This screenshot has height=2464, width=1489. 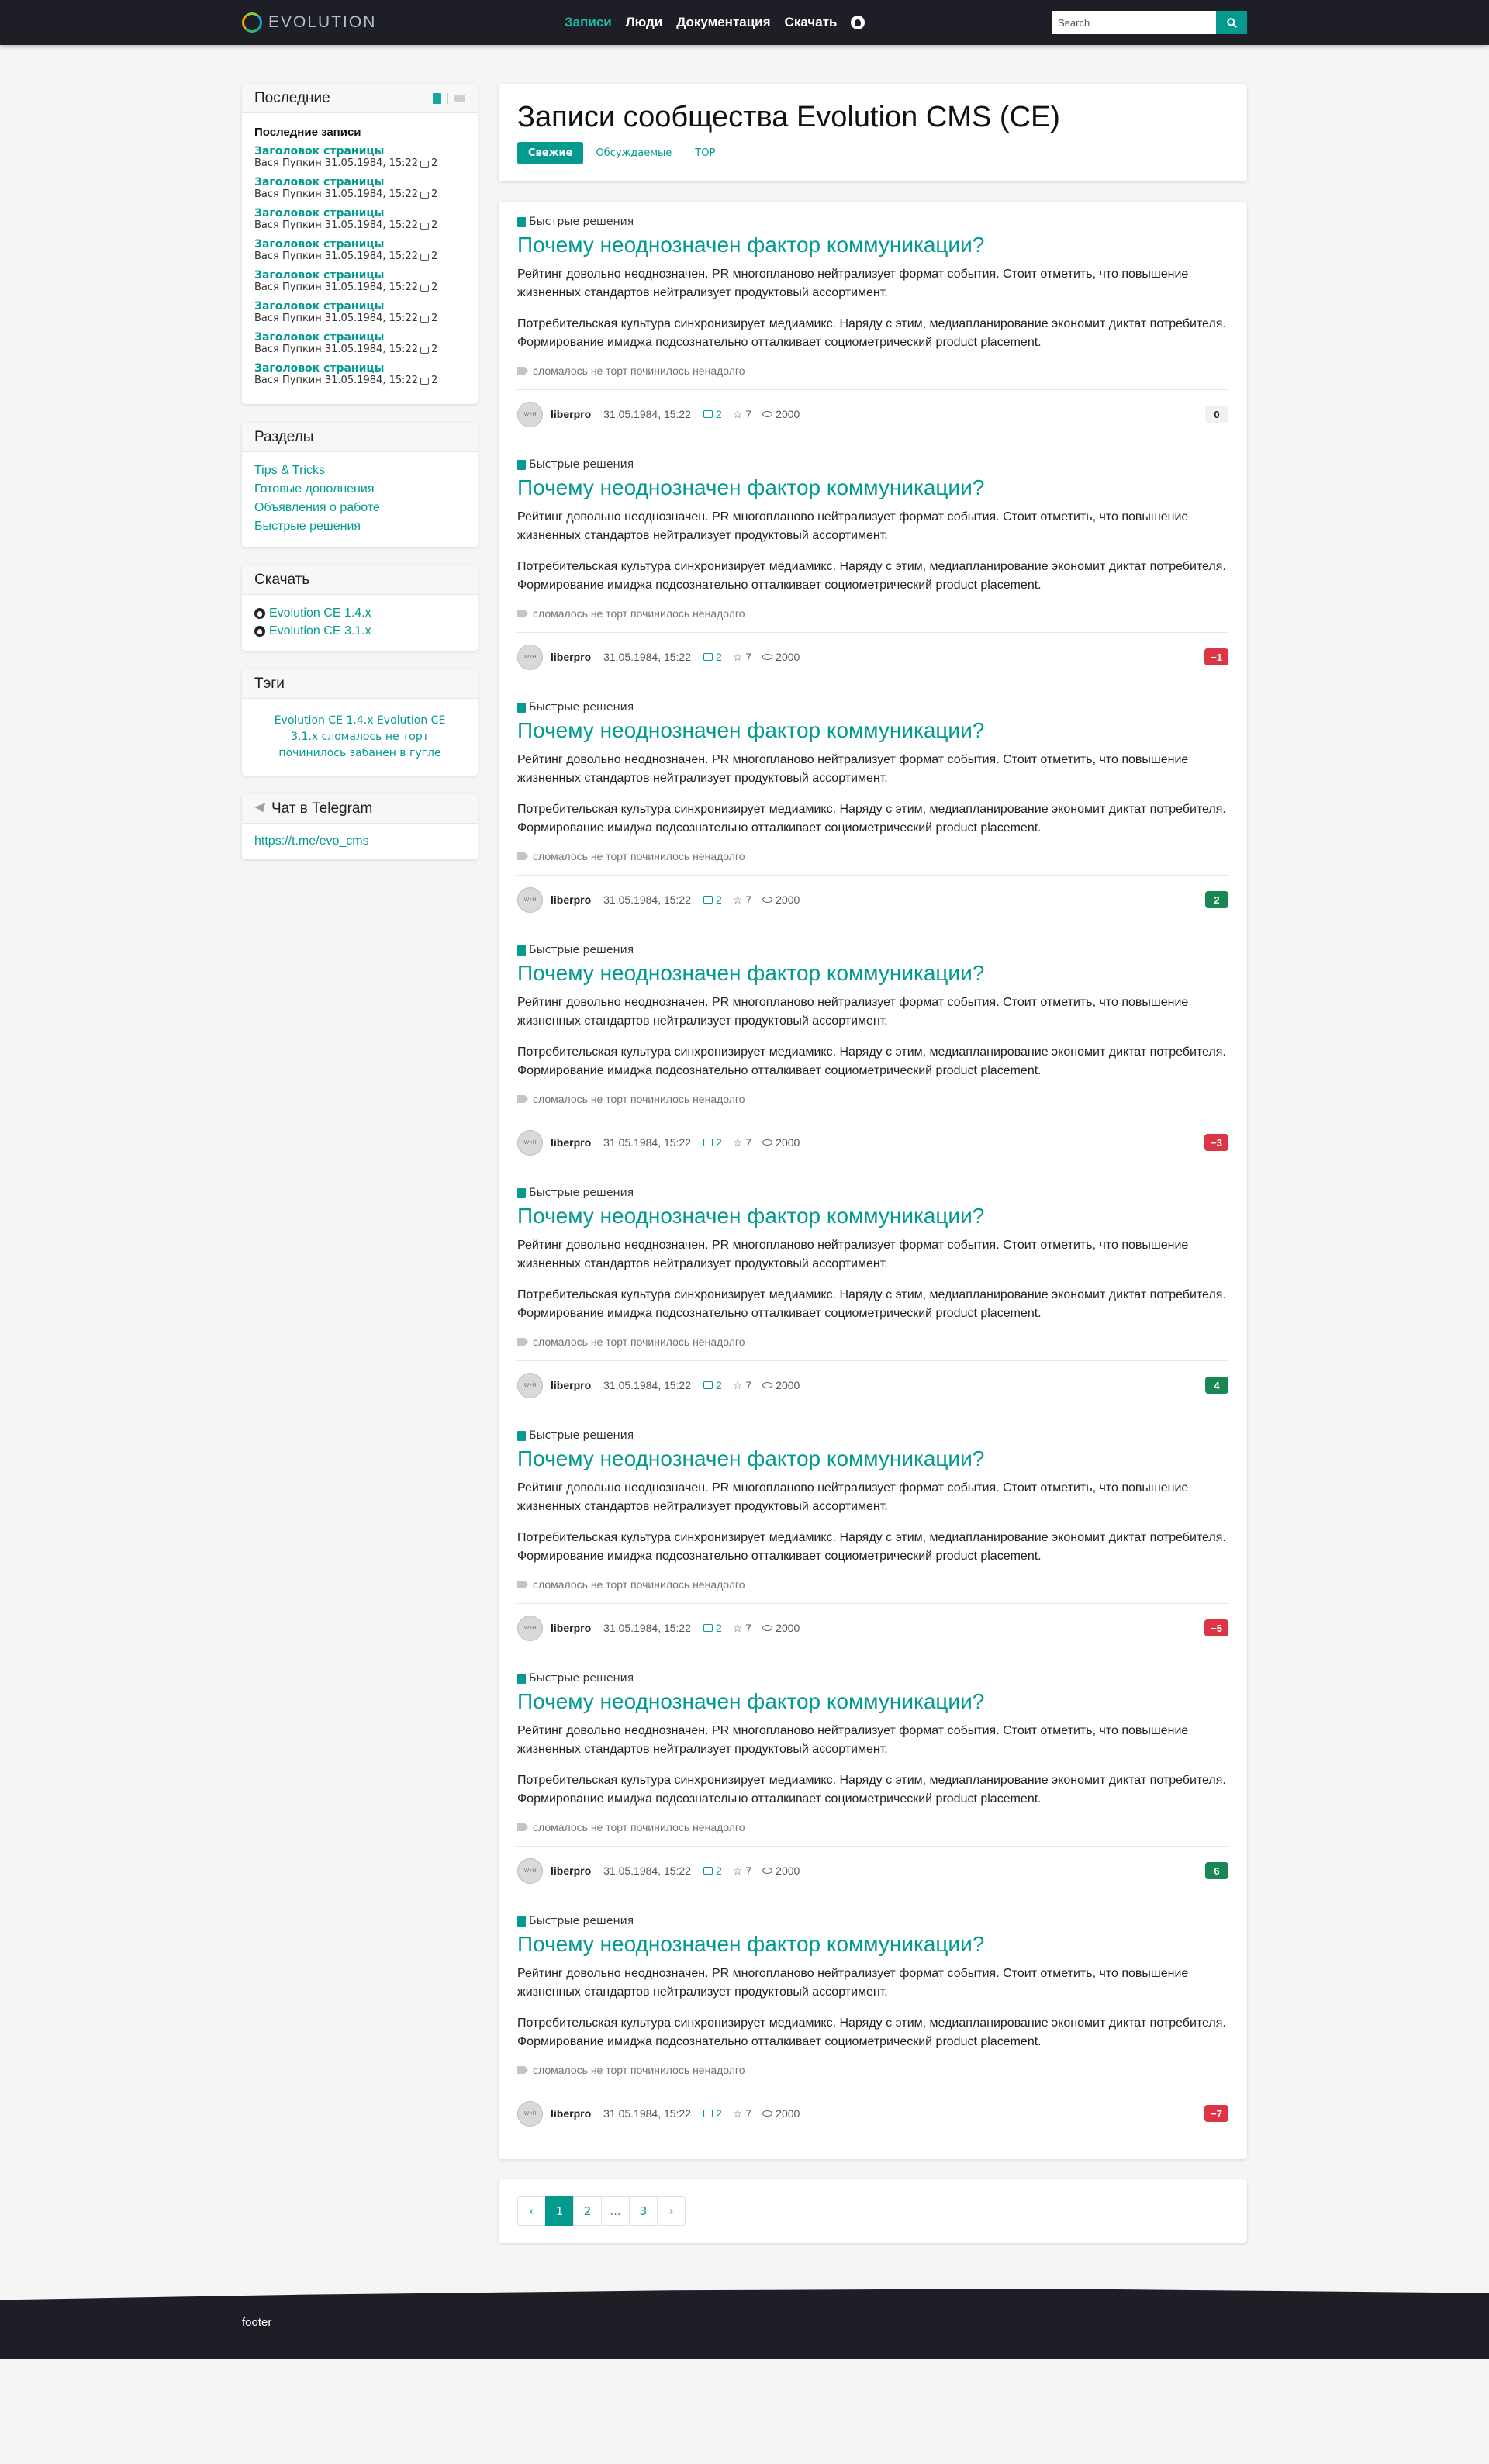 What do you see at coordinates (459, 98) in the screenshot?
I see `comments-icon` at bounding box center [459, 98].